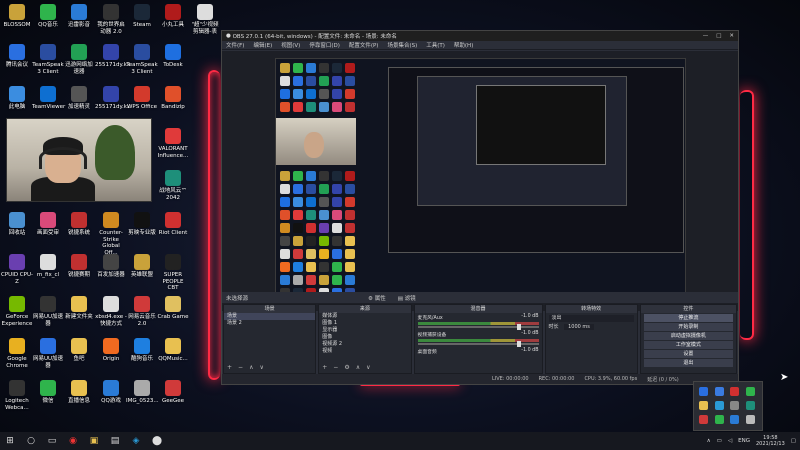 This screenshot has width=800, height=450. What do you see at coordinates (364, 344) in the screenshot?
I see `source-item: 视频源 2` at bounding box center [364, 344].